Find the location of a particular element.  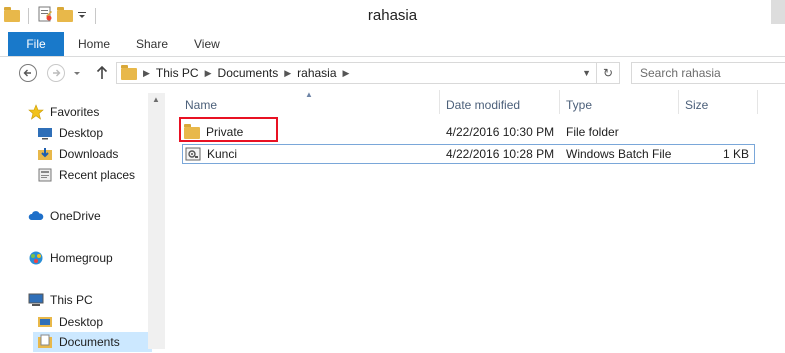

recent-places-icon is located at coordinates (45, 175).